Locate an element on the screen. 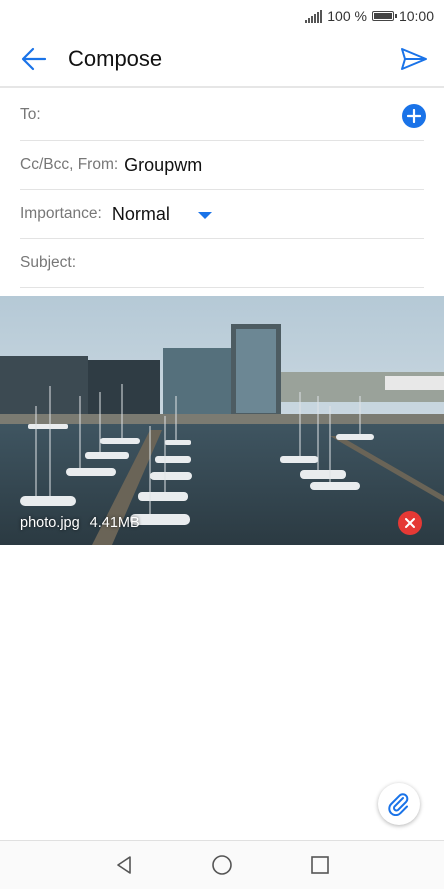  from-value: Groupwm is located at coordinates (163, 164).